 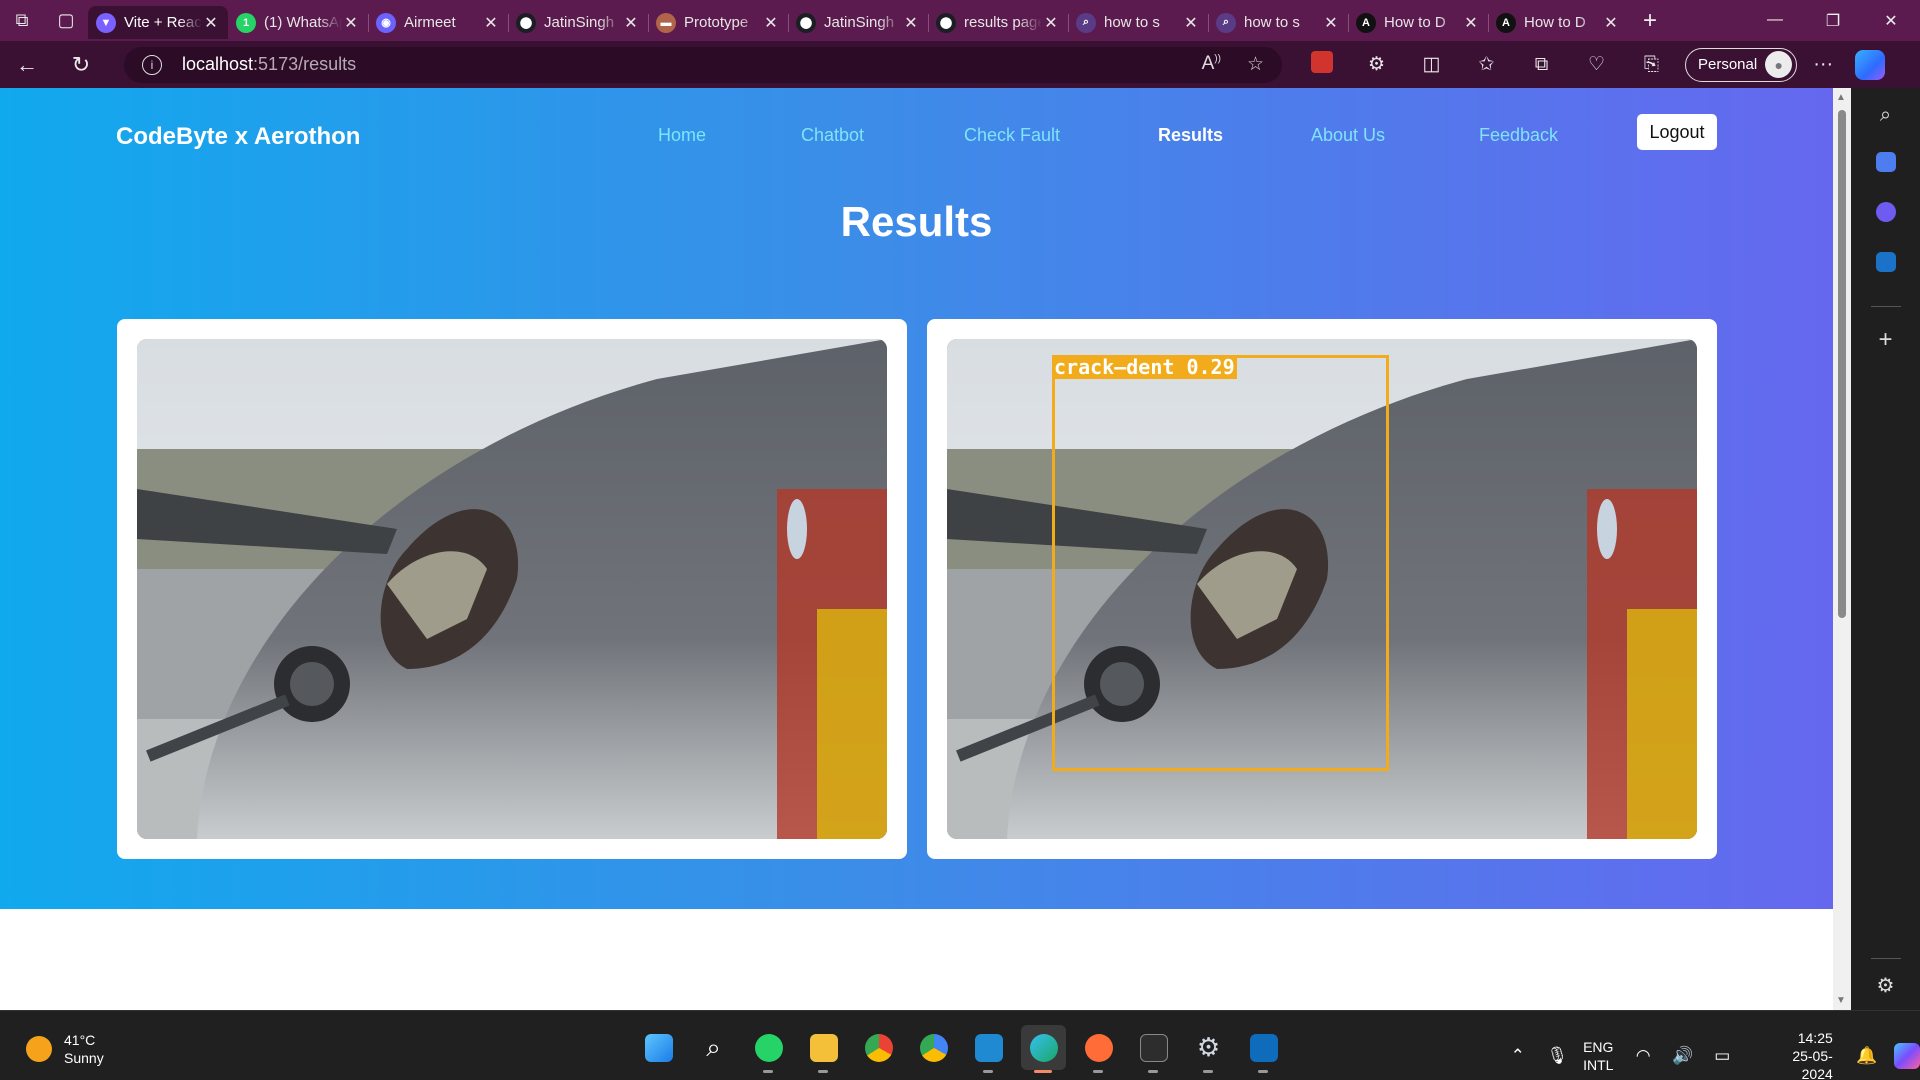 I want to click on sidebar-shopping-icon, so click(x=1885, y=165).